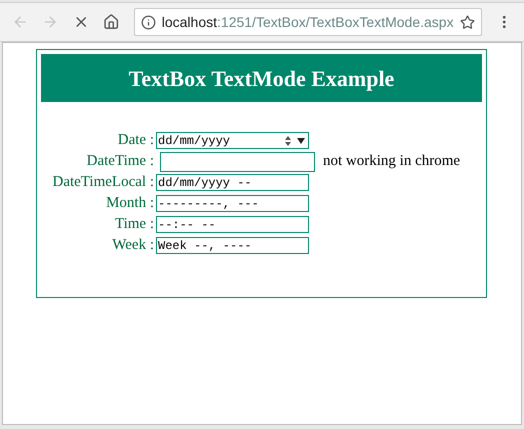 The image size is (524, 429). What do you see at coordinates (237, 162) in the screenshot?
I see `datetime-input` at bounding box center [237, 162].